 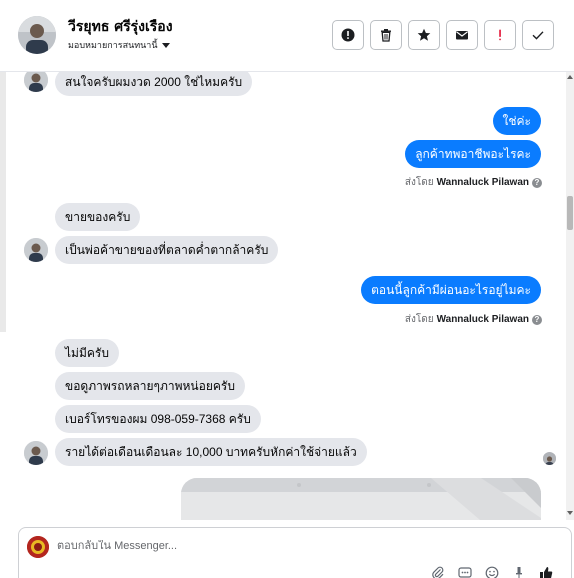 I want to click on composer-tools, so click(x=492, y=572).